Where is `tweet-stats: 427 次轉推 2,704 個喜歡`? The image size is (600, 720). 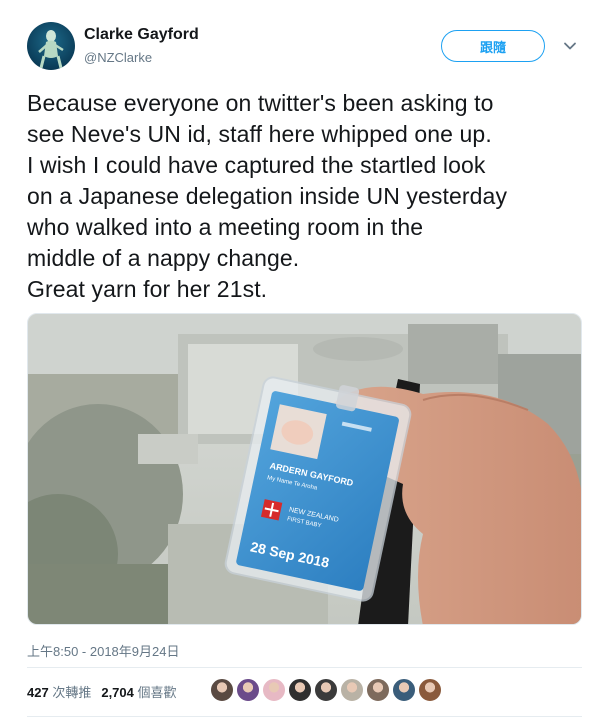 tweet-stats: 427 次轉推 2,704 個喜歡 is located at coordinates (102, 691).